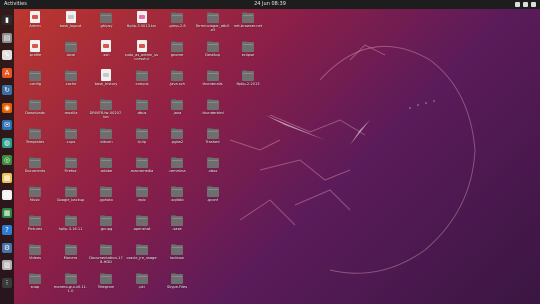  What do you see at coordinates (106, 142) in the screenshot?
I see `desktop-icon: .bitcoin` at bounding box center [106, 142].